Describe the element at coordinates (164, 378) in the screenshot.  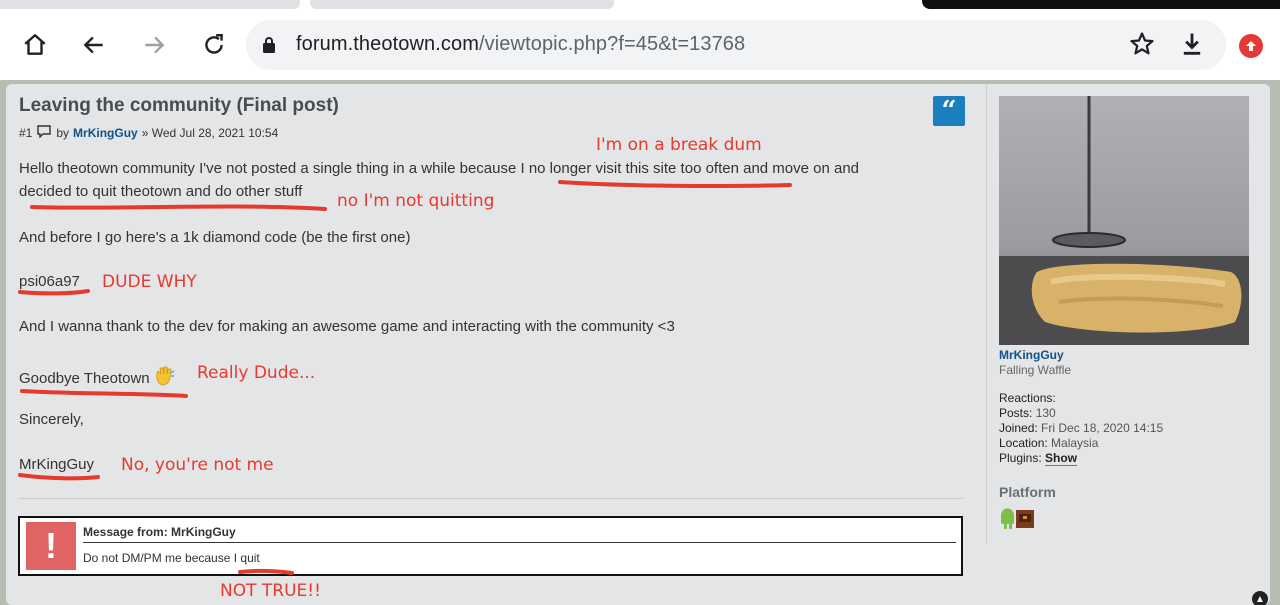
I see `waving-hand-icon` at that location.